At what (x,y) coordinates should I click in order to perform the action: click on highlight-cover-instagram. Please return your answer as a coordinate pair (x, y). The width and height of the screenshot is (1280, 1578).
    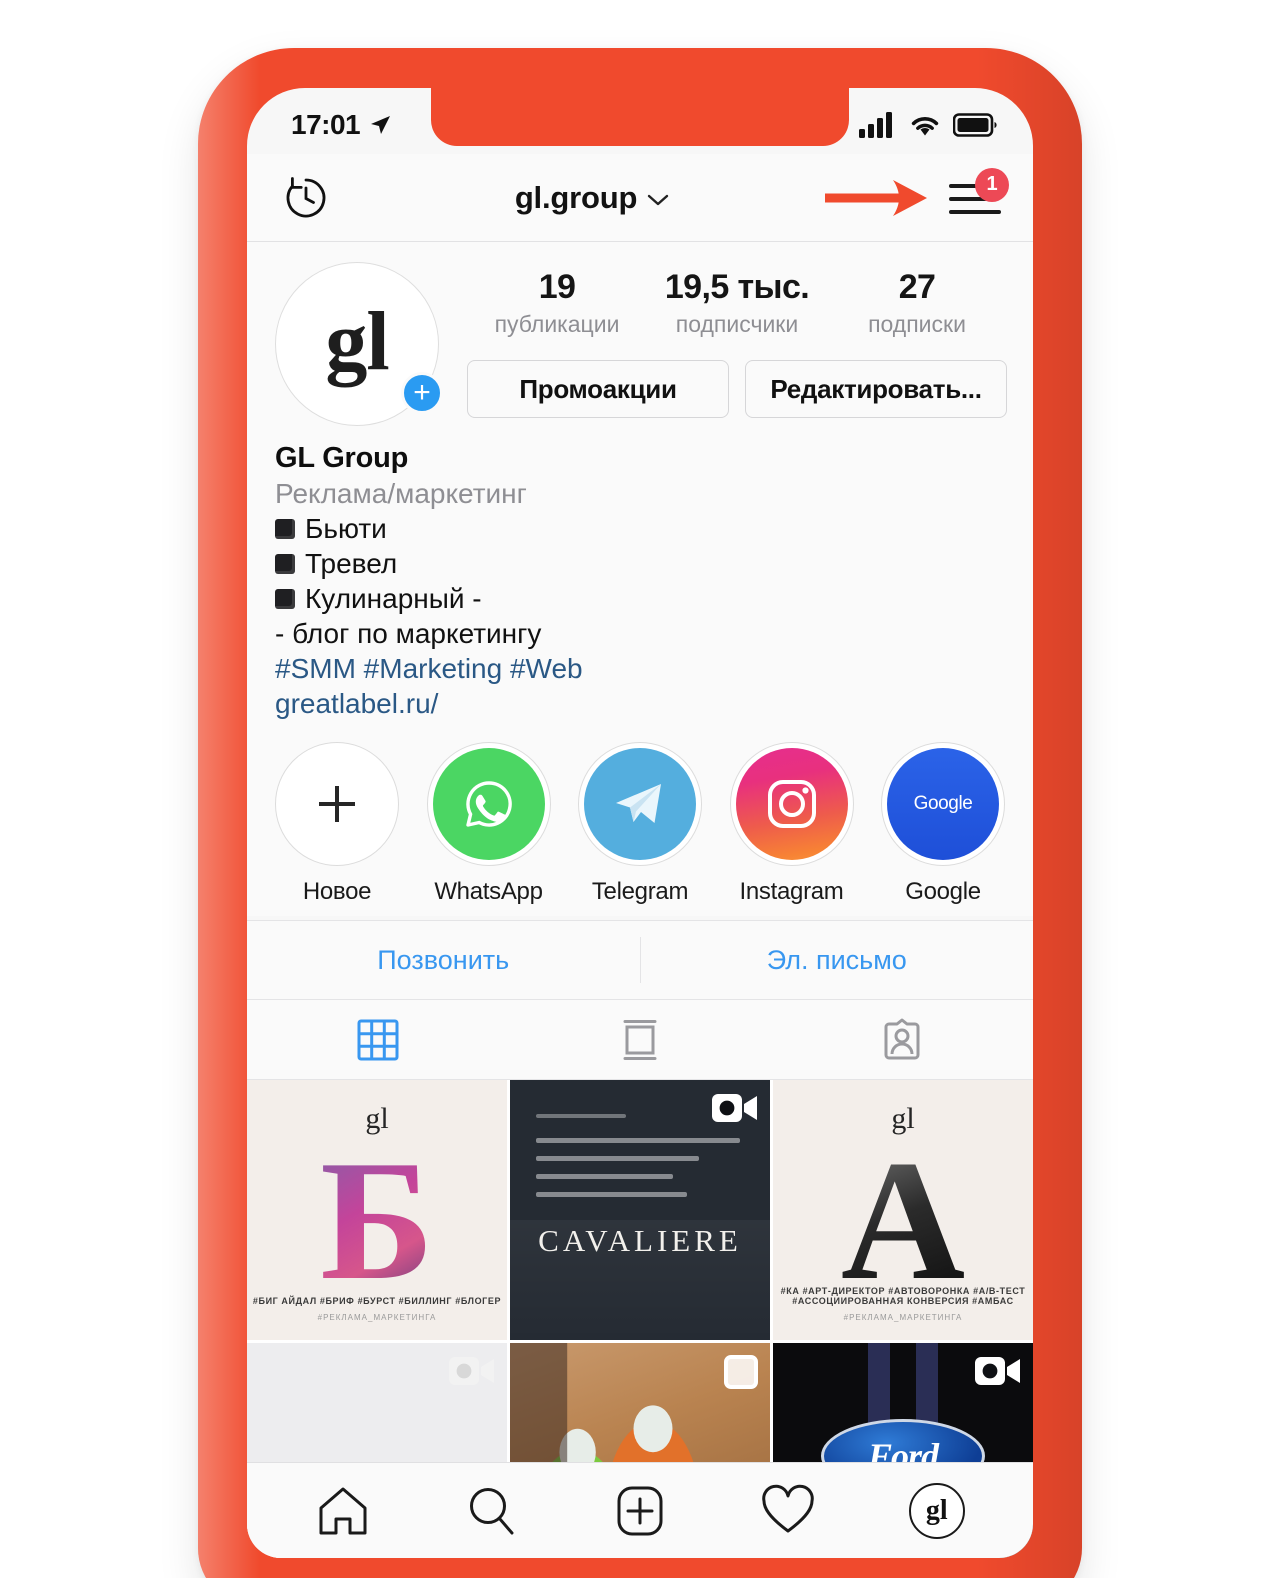
    Looking at the image, I should click on (791, 804).